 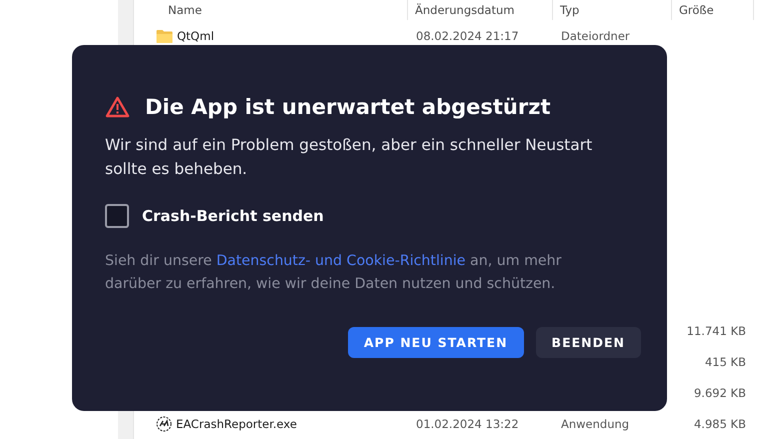 What do you see at coordinates (117, 107) in the screenshot?
I see `warning-icon` at bounding box center [117, 107].